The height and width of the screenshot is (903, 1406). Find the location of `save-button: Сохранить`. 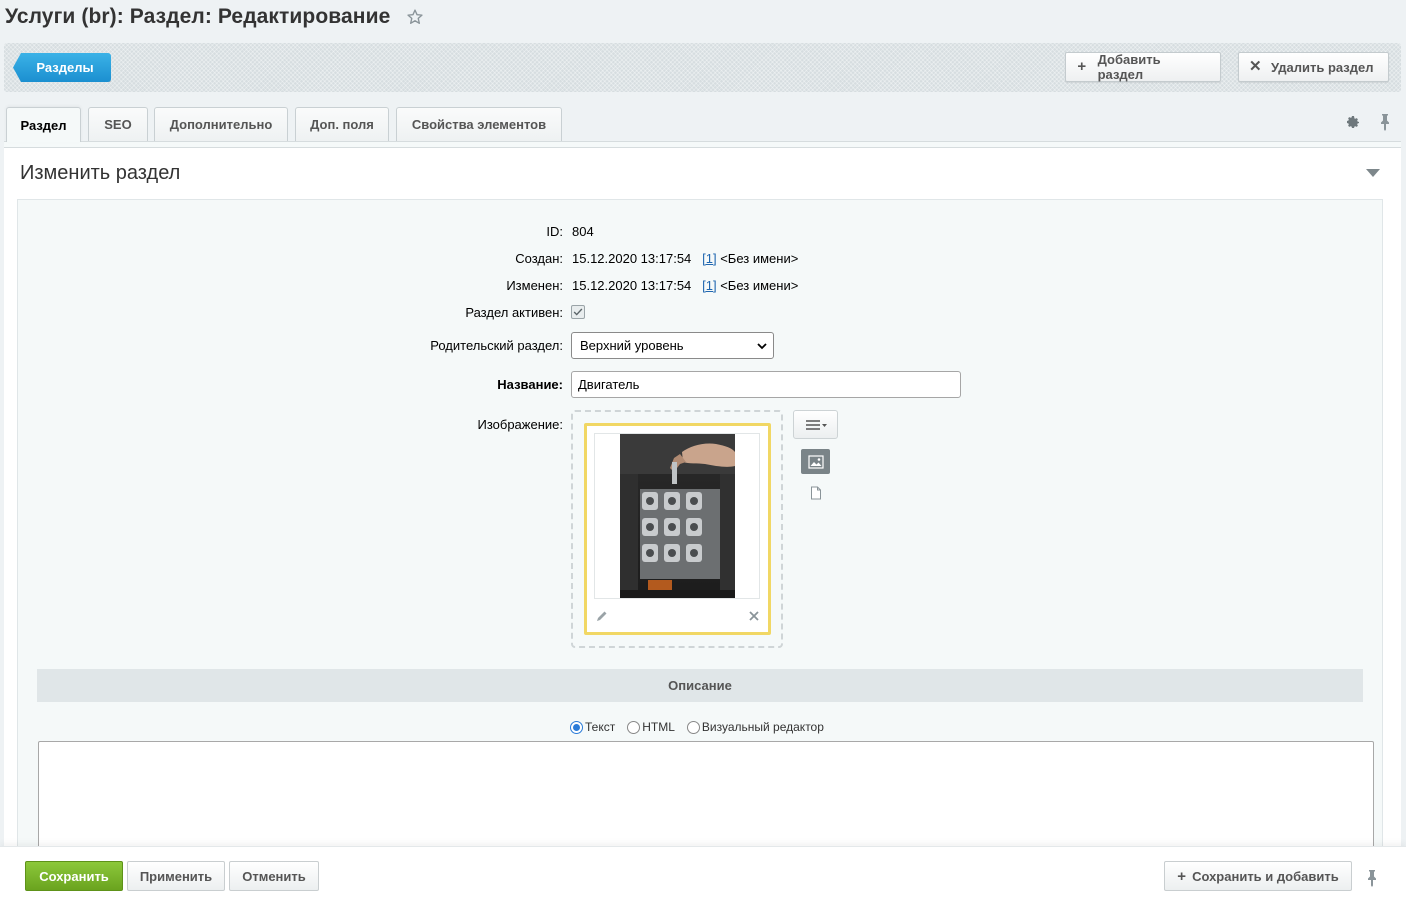

save-button: Сохранить is located at coordinates (74, 876).